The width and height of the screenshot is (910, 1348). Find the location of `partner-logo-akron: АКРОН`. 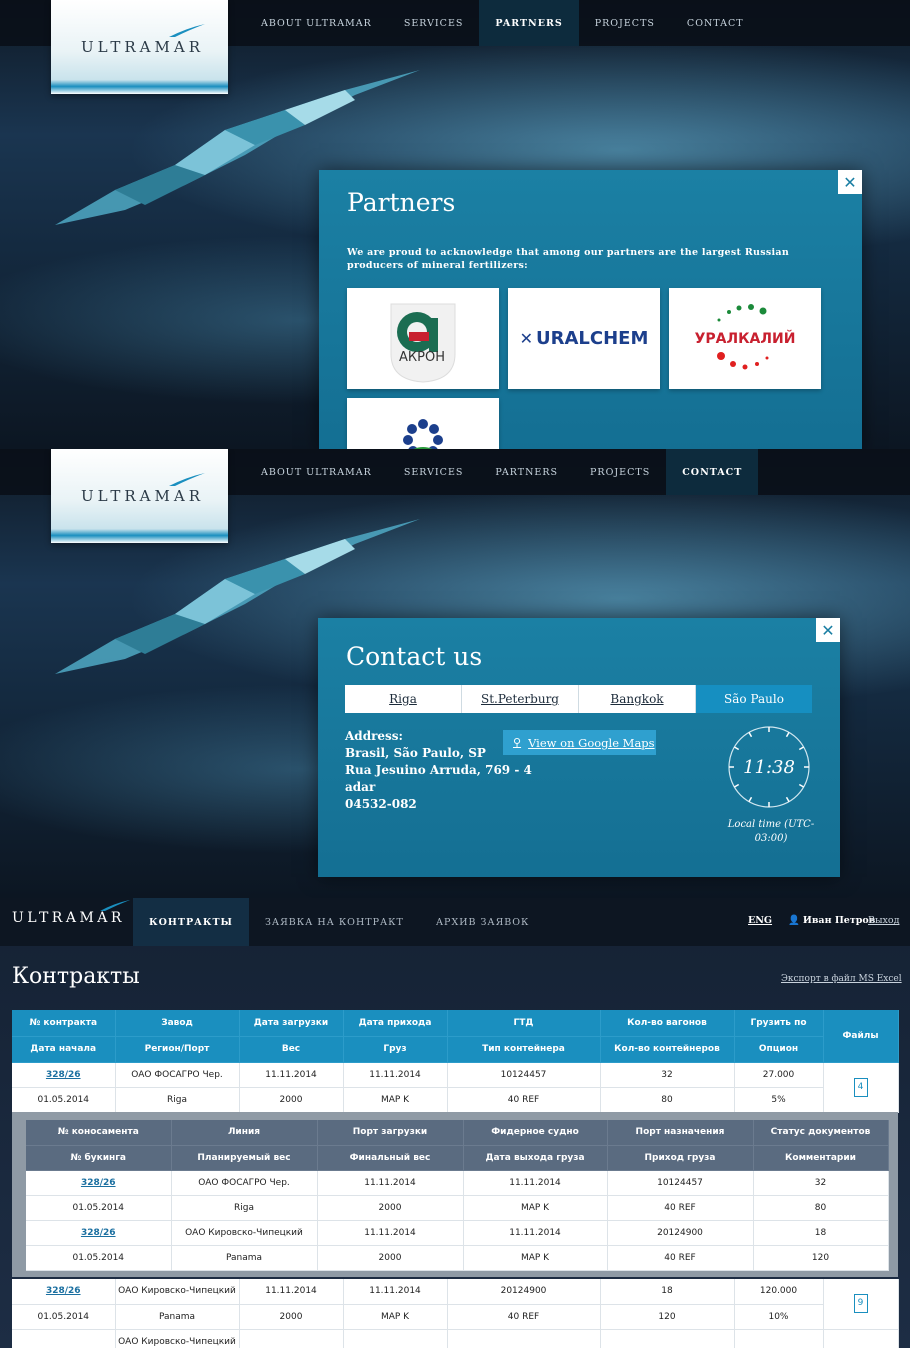

partner-logo-akron: АКРОН is located at coordinates (423, 338).